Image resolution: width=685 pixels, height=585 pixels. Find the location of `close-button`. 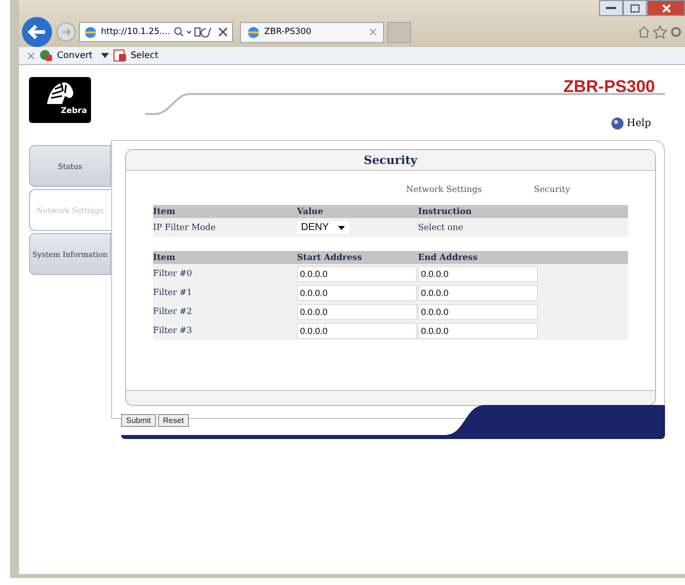

close-button is located at coordinates (666, 8).